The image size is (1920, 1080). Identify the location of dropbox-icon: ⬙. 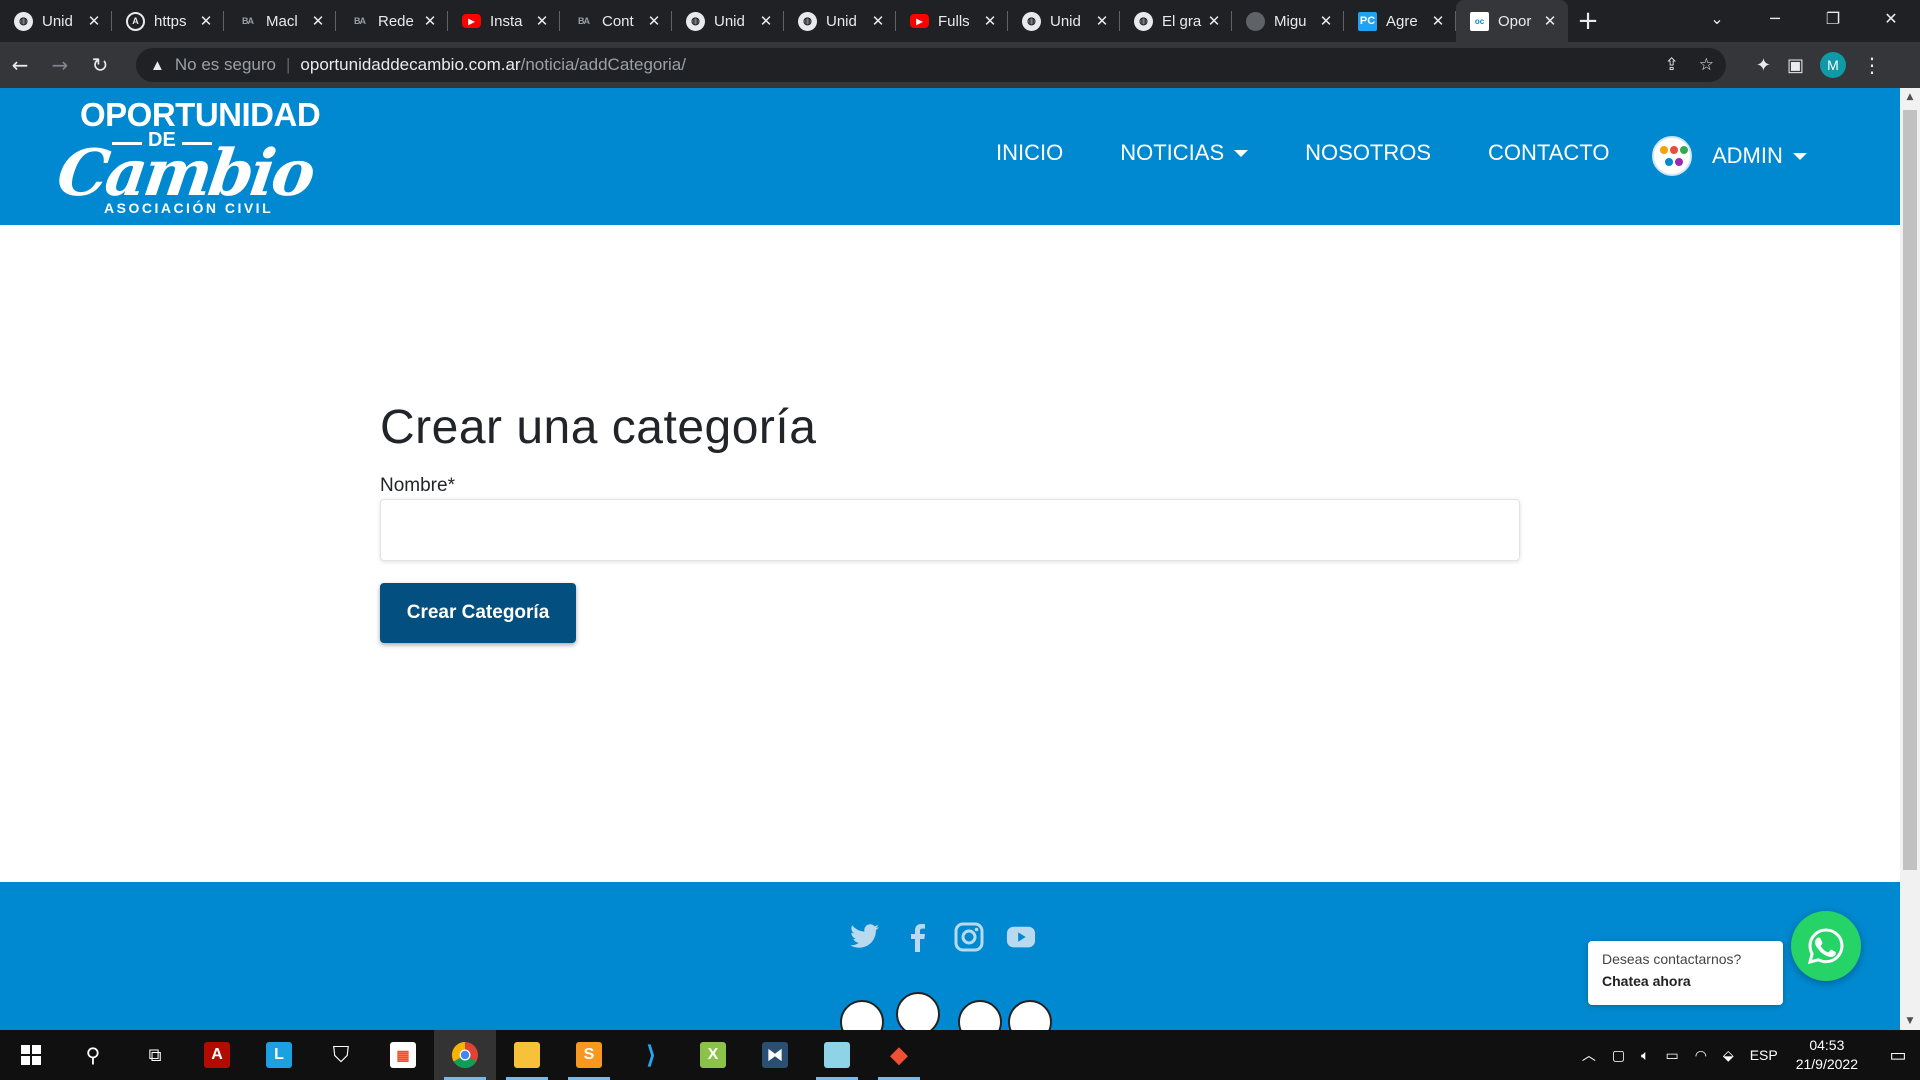
(1728, 1055).